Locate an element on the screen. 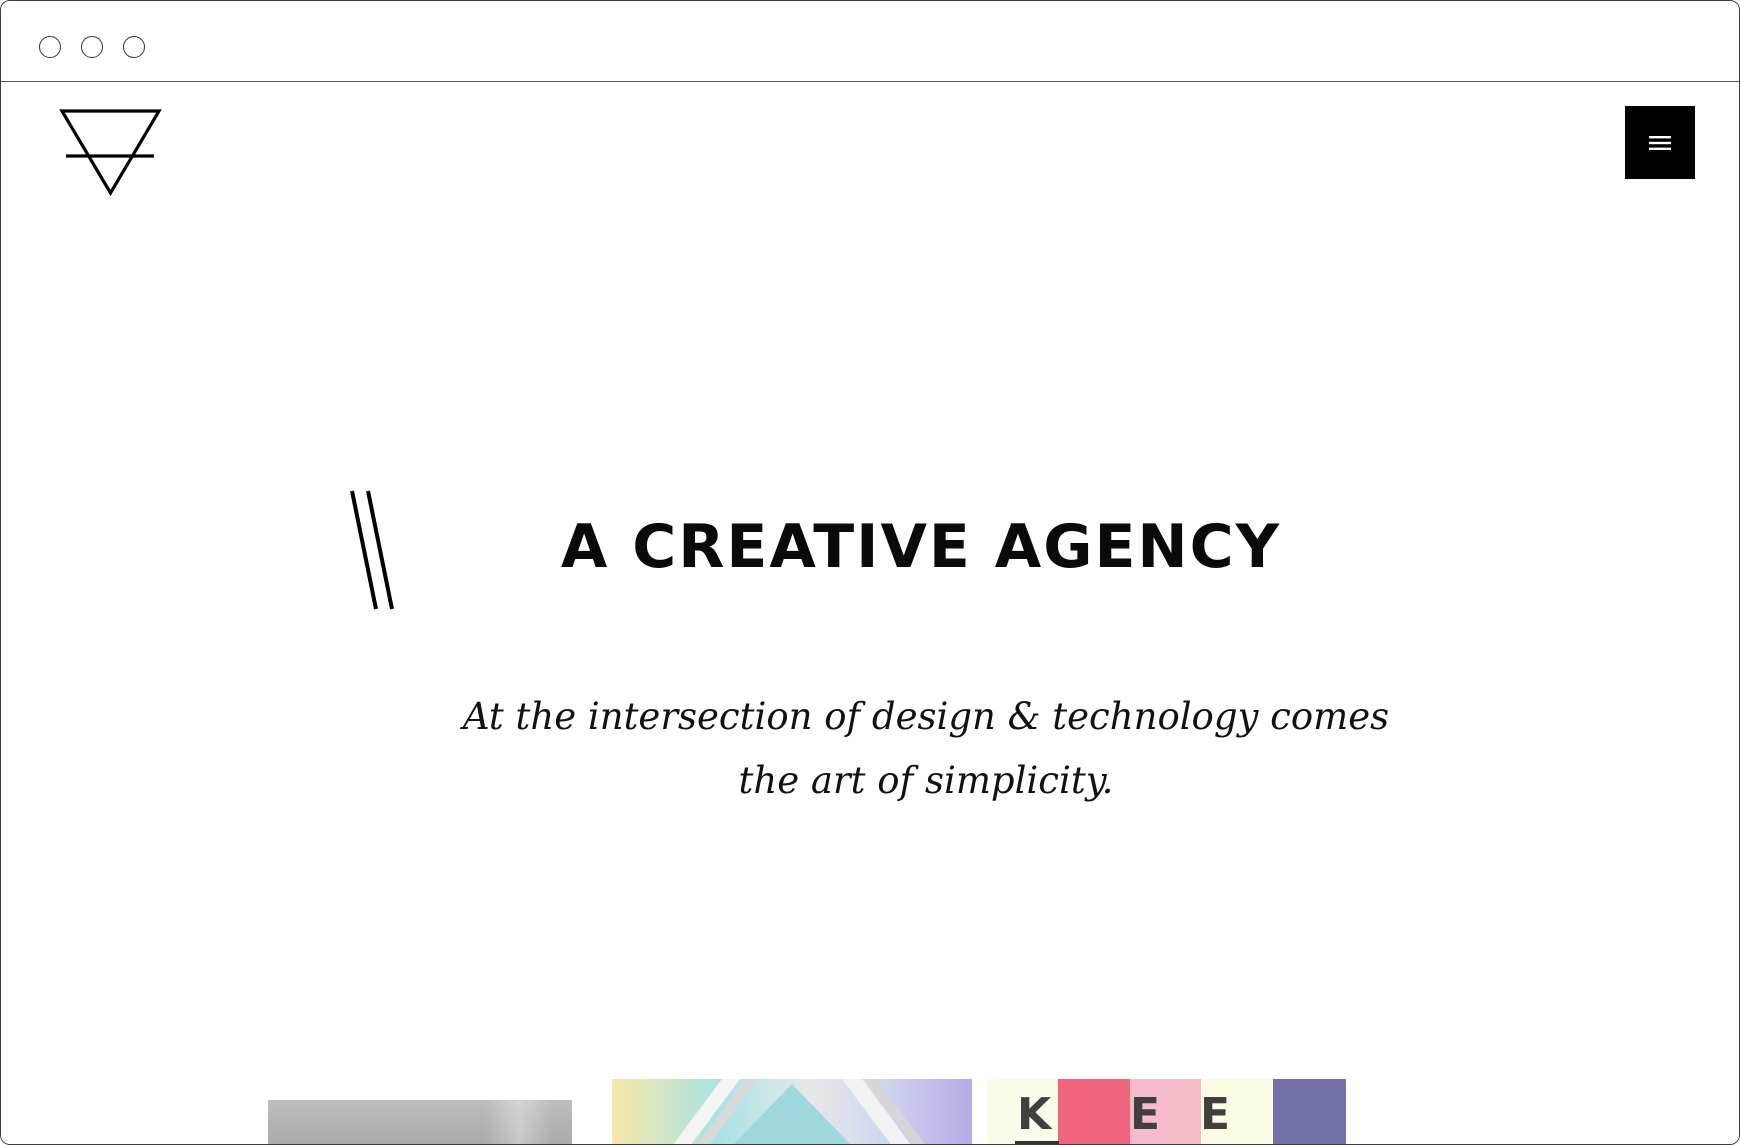  hero-subtitle-line-2: the art of simplicity. is located at coordinates (926, 780).